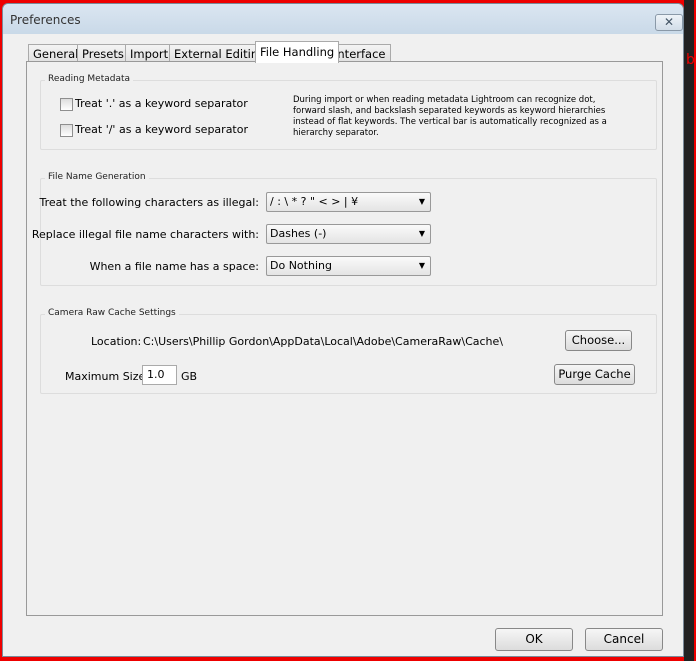 This screenshot has width=696, height=661. What do you see at coordinates (301, 265) in the screenshot?
I see `space-handling-value: Do Nothing` at bounding box center [301, 265].